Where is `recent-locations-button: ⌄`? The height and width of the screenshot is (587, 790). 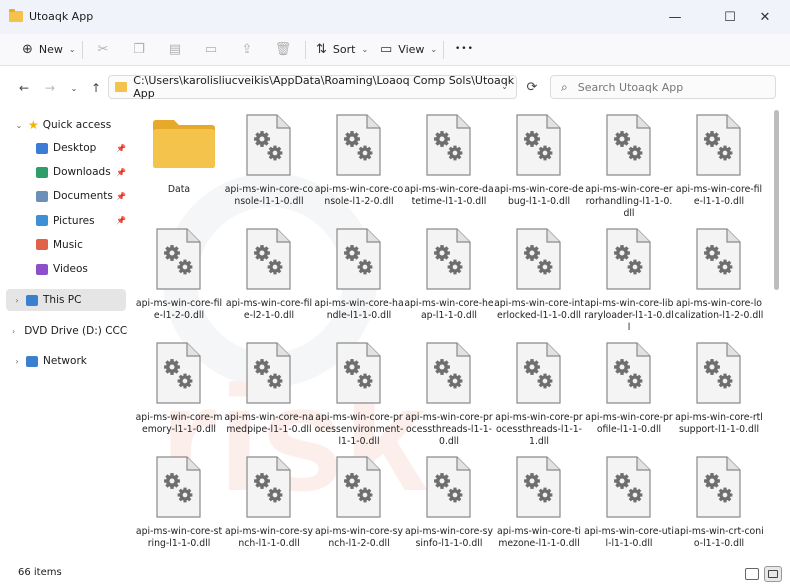 recent-locations-button: ⌄ is located at coordinates (74, 88).